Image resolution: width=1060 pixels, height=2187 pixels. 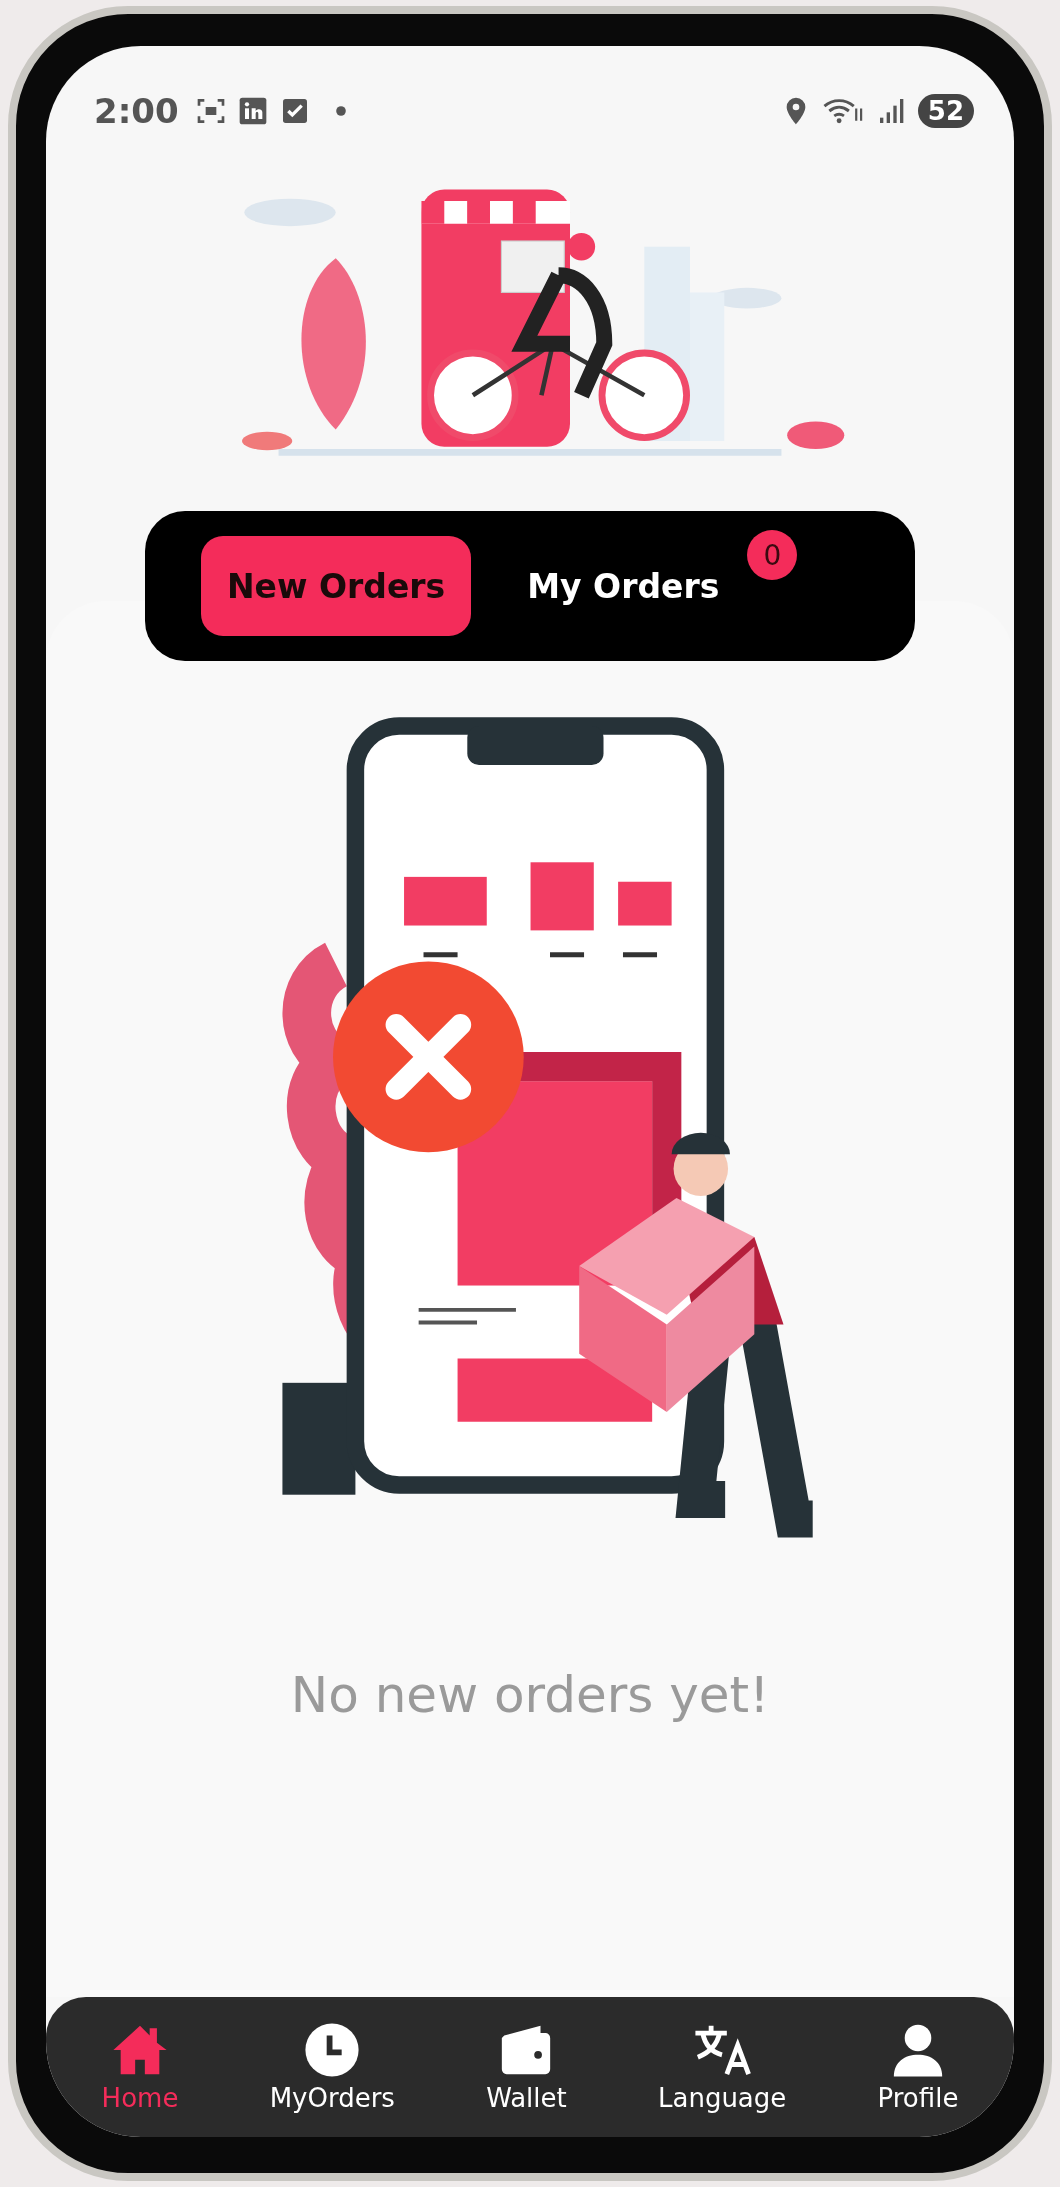 I want to click on empty-state-message: No new orders yet!, so click(x=530, y=1695).